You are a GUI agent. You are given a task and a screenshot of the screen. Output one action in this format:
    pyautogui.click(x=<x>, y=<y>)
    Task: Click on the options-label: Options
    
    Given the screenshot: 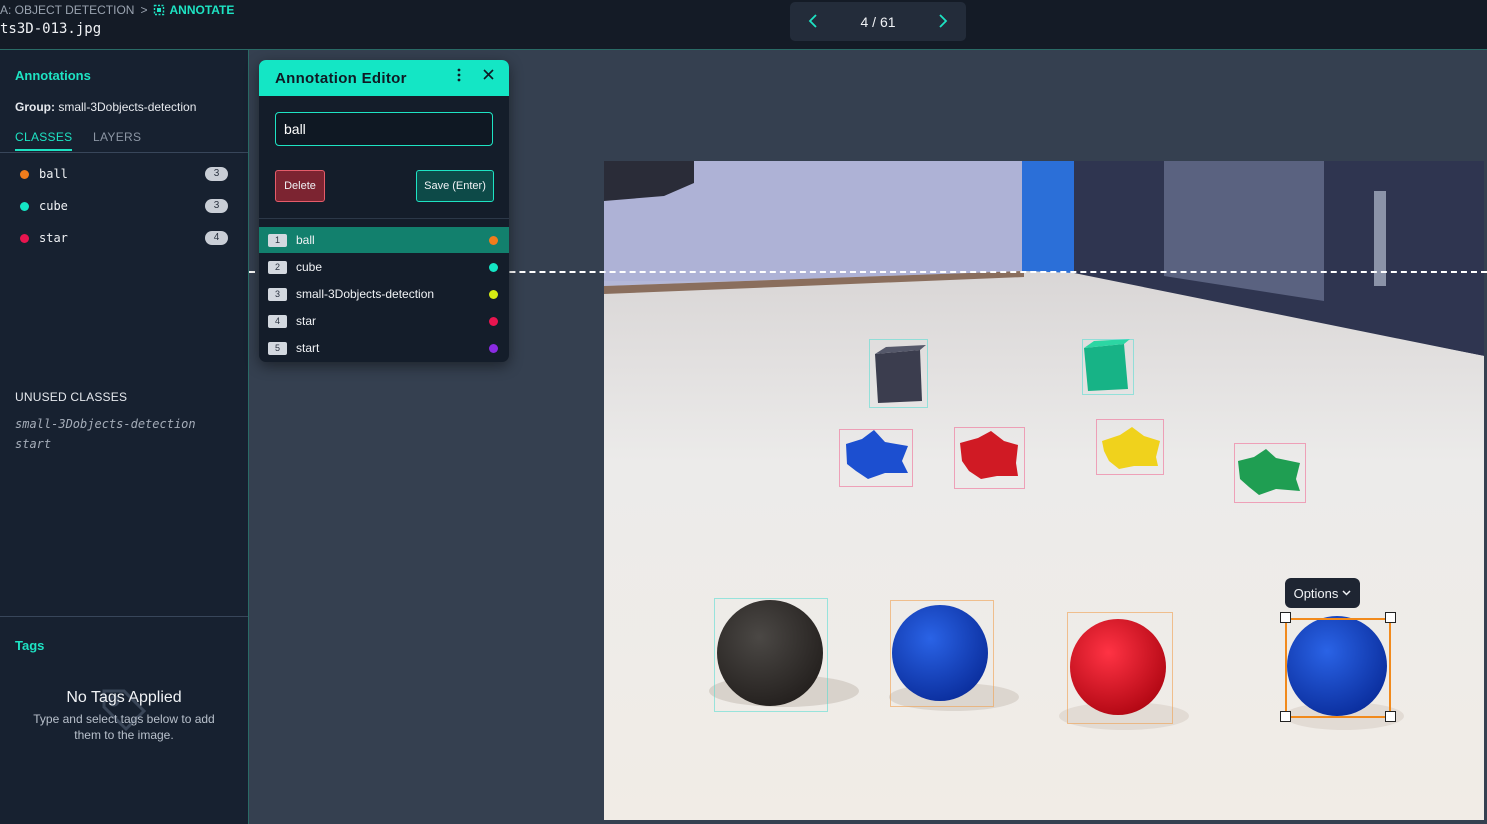 What is the action you would take?
    pyautogui.click(x=1316, y=593)
    